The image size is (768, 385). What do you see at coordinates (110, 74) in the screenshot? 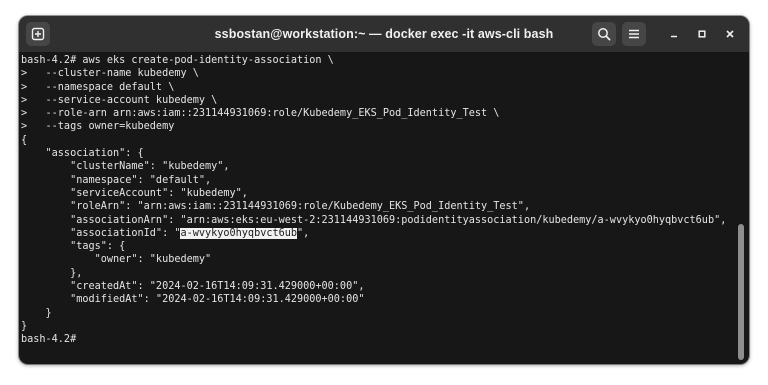
I see `terminal-line: > --cluster-name kubedemy \` at bounding box center [110, 74].